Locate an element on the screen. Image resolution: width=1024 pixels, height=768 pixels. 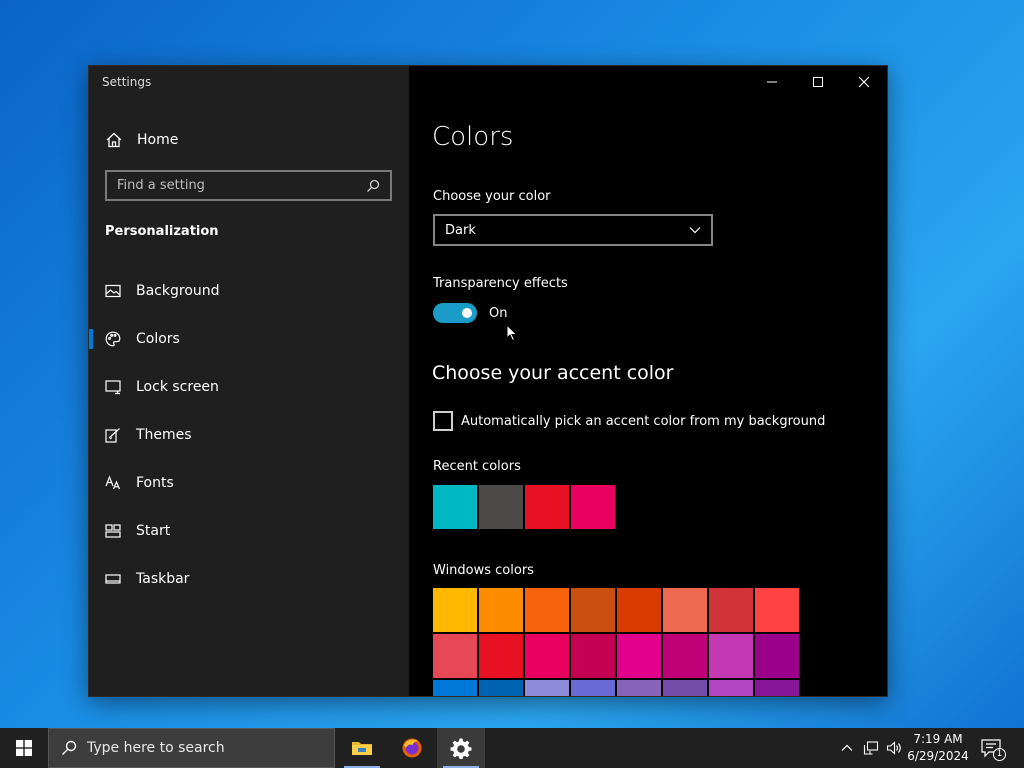
start-tiles-icon is located at coordinates (113, 531).